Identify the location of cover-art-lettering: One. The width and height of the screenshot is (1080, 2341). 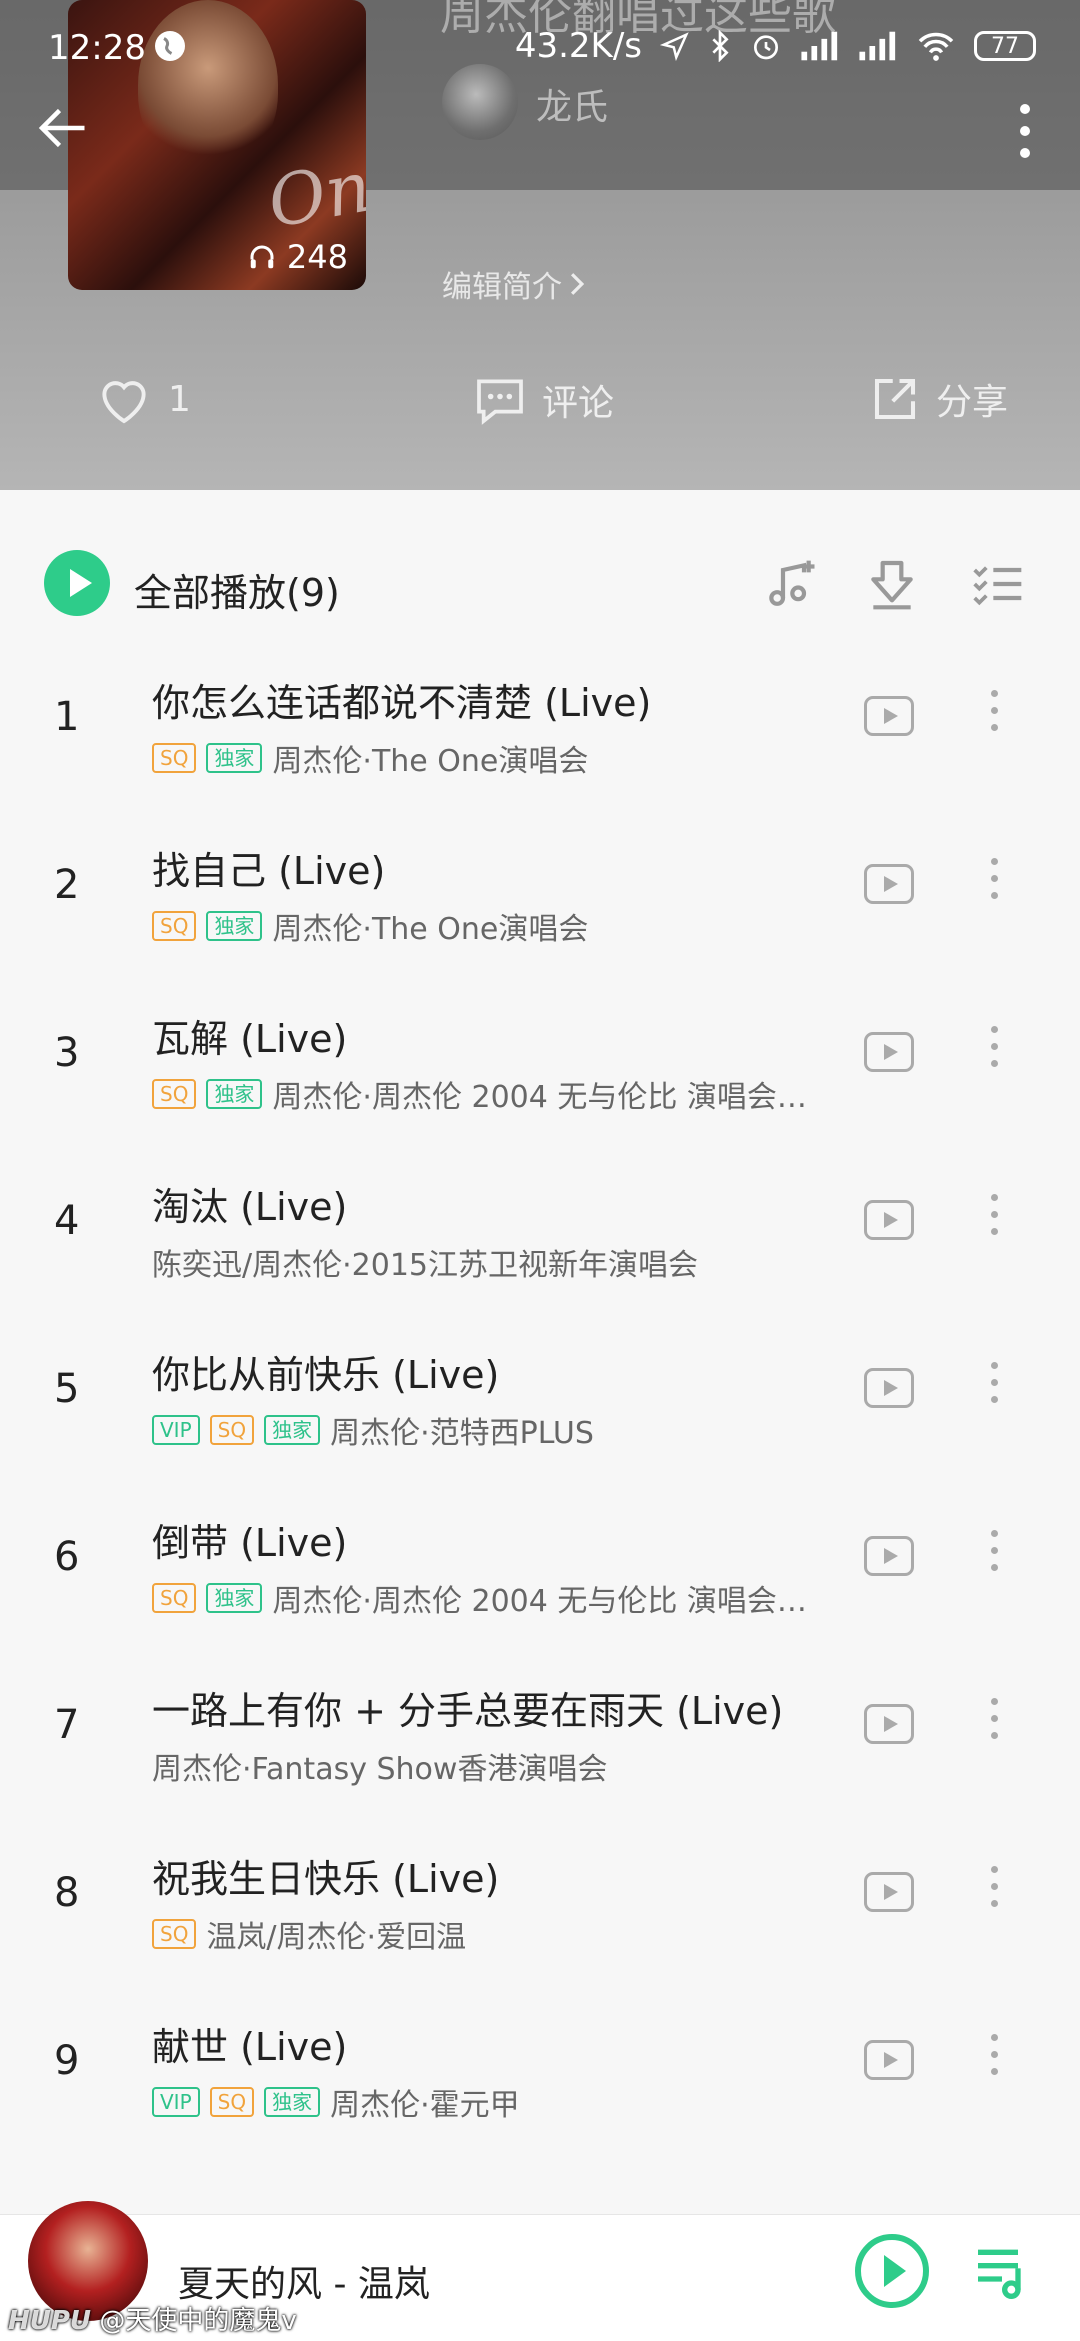
(313, 191).